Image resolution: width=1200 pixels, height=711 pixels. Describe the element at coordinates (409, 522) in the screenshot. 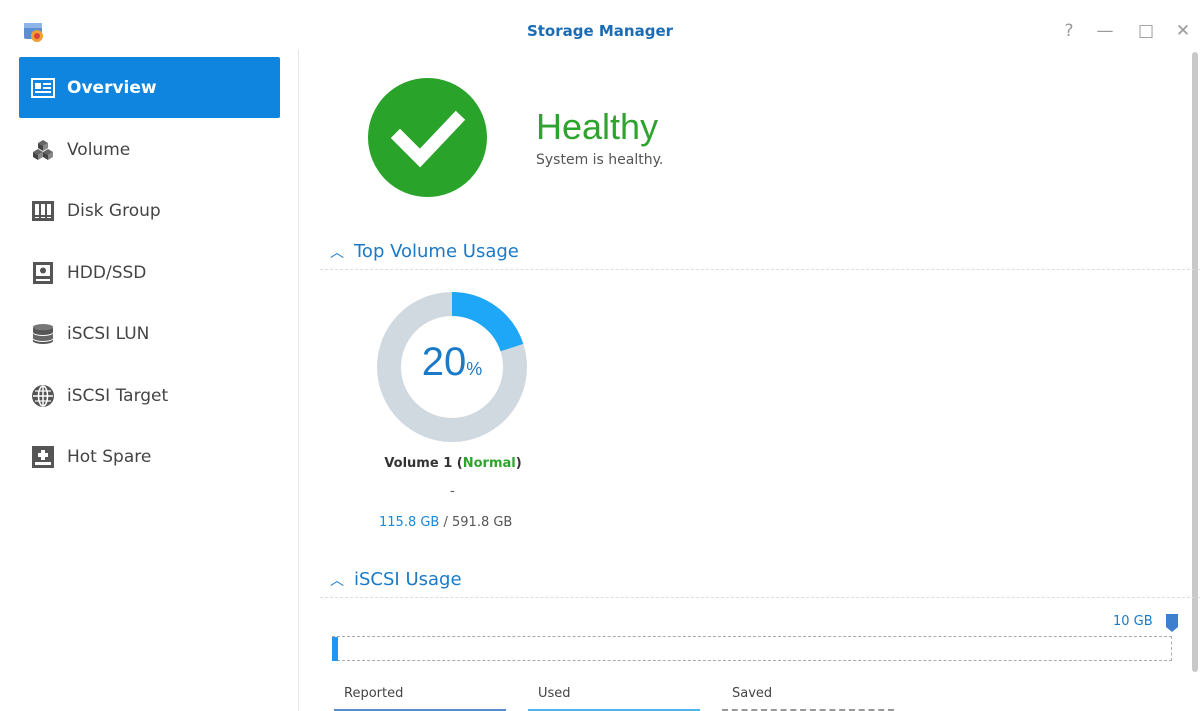

I see `volume-used: 115.8 GB` at that location.